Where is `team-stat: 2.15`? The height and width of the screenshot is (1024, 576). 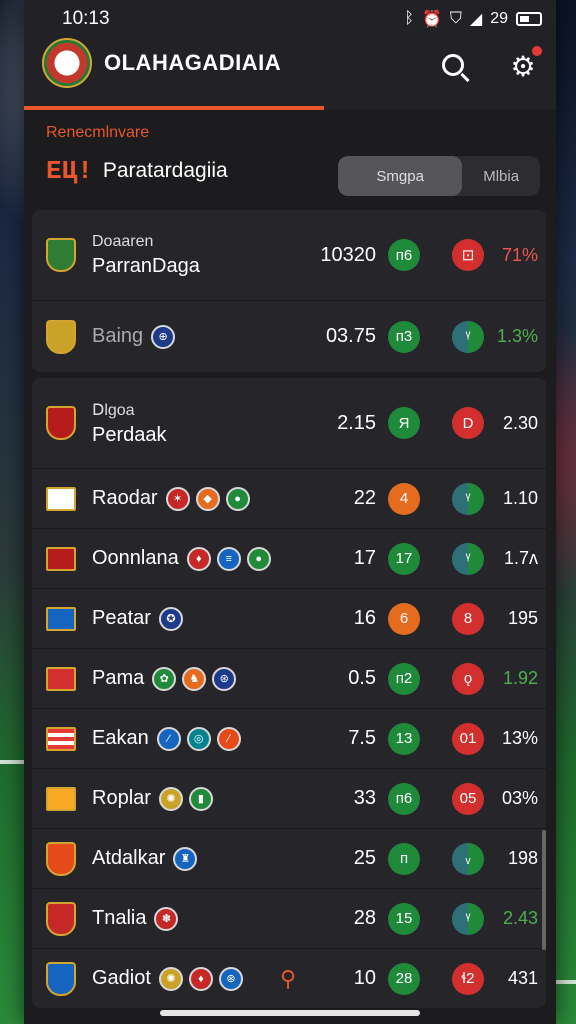 team-stat: 2.15 is located at coordinates (356, 422).